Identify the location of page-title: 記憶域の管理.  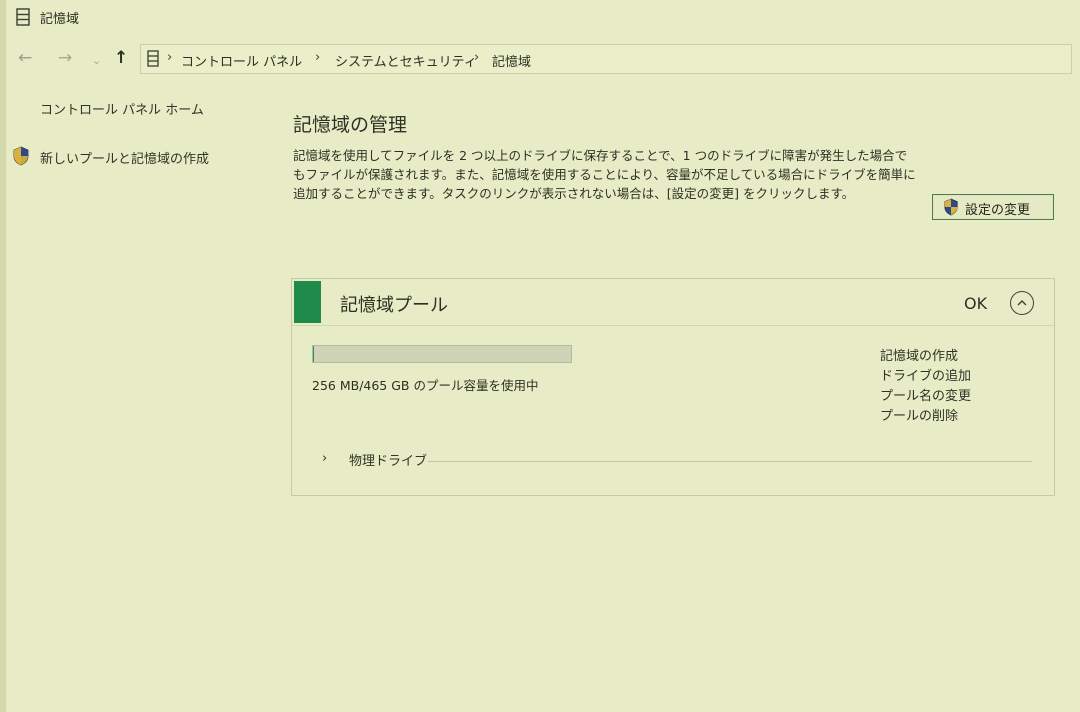
(350, 125).